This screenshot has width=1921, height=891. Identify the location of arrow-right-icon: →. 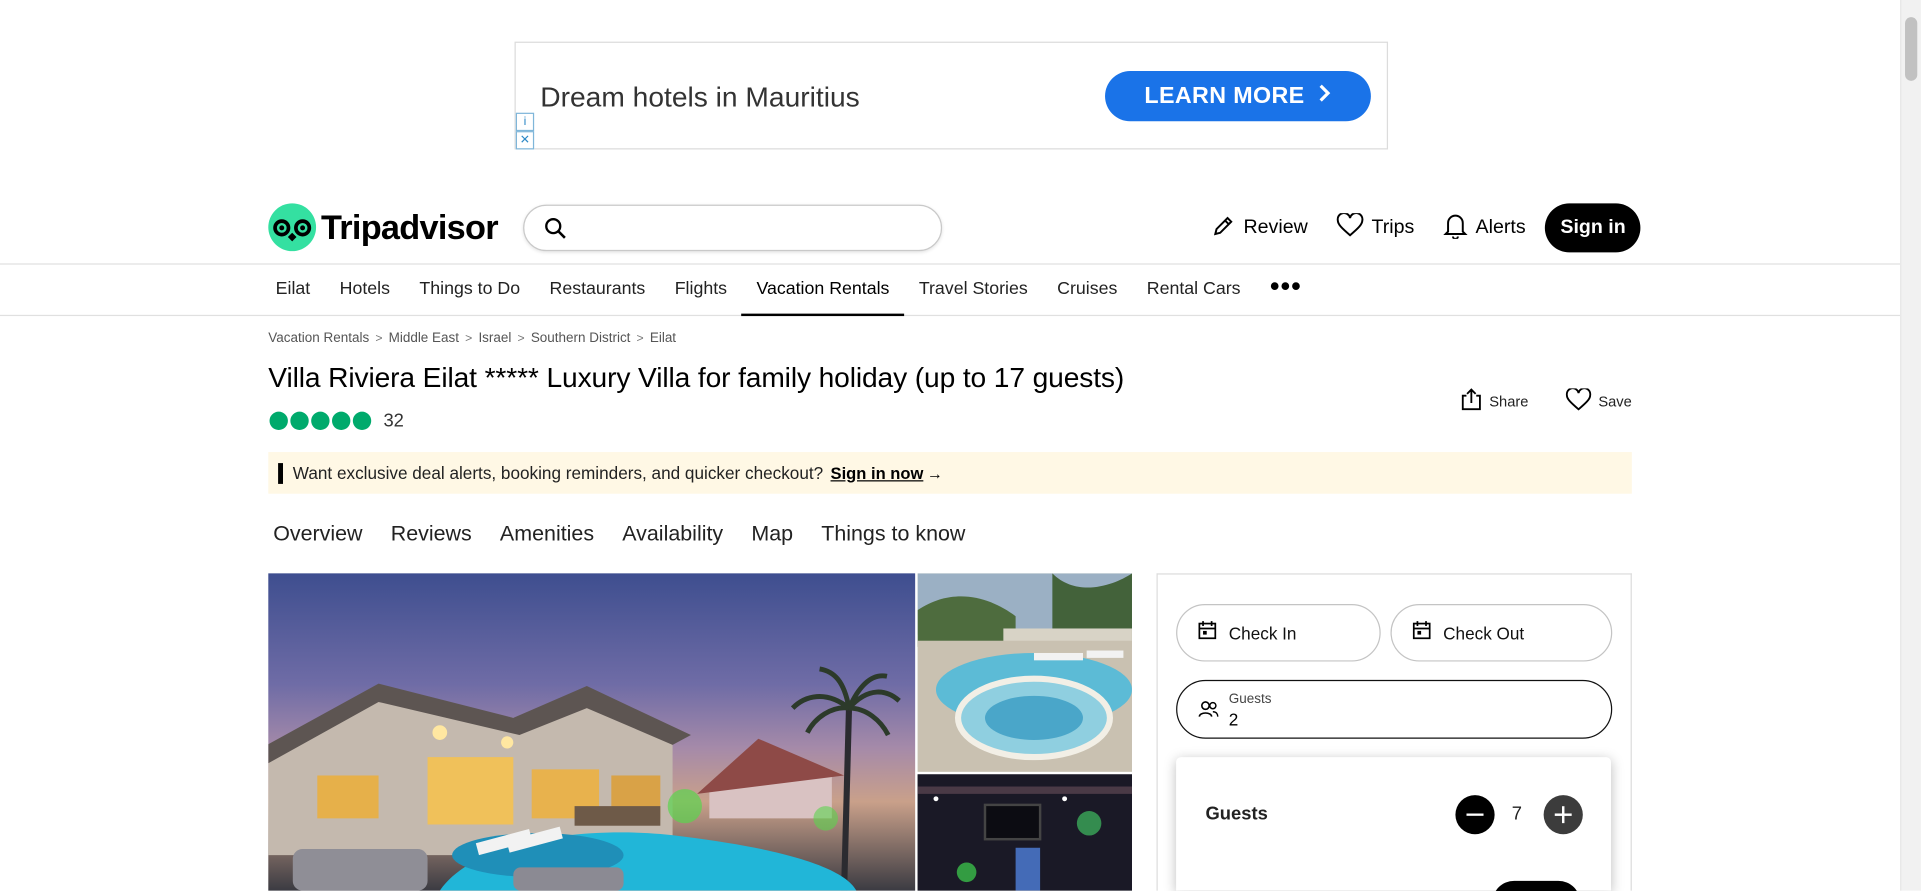
(935, 473).